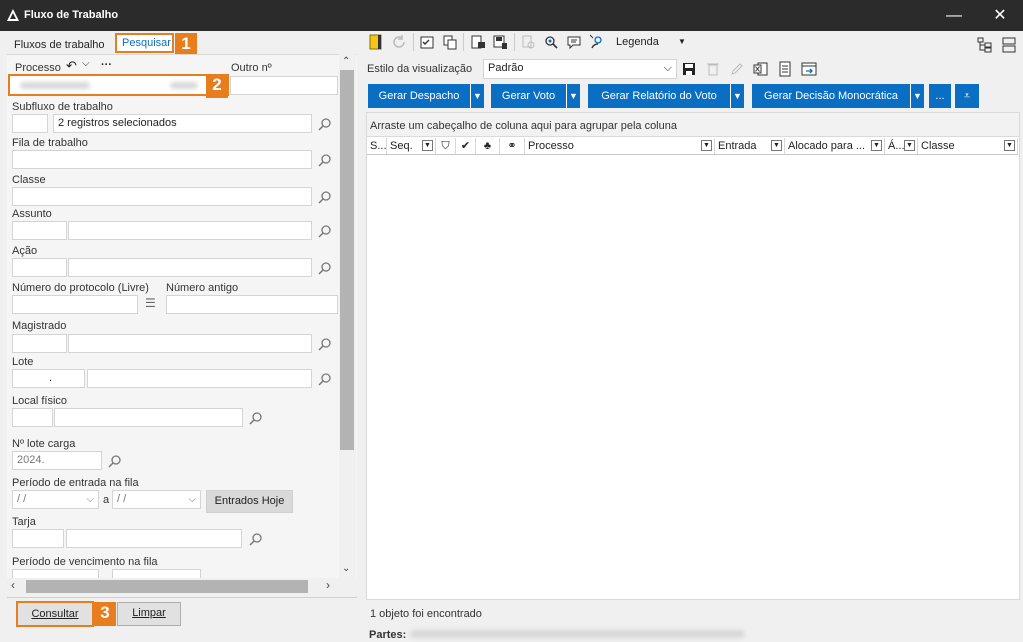  What do you see at coordinates (580, 69) in the screenshot?
I see `estilo-select: Padrão ⌵` at bounding box center [580, 69].